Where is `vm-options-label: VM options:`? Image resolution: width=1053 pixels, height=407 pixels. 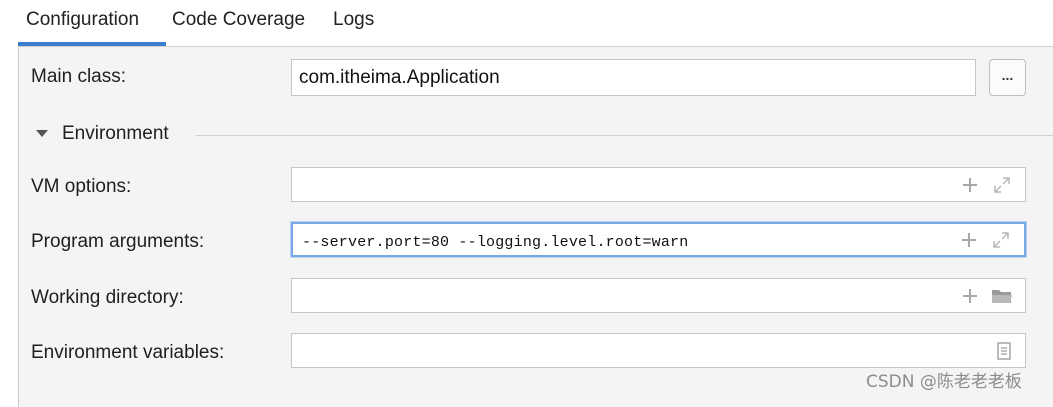 vm-options-label: VM options: is located at coordinates (81, 186).